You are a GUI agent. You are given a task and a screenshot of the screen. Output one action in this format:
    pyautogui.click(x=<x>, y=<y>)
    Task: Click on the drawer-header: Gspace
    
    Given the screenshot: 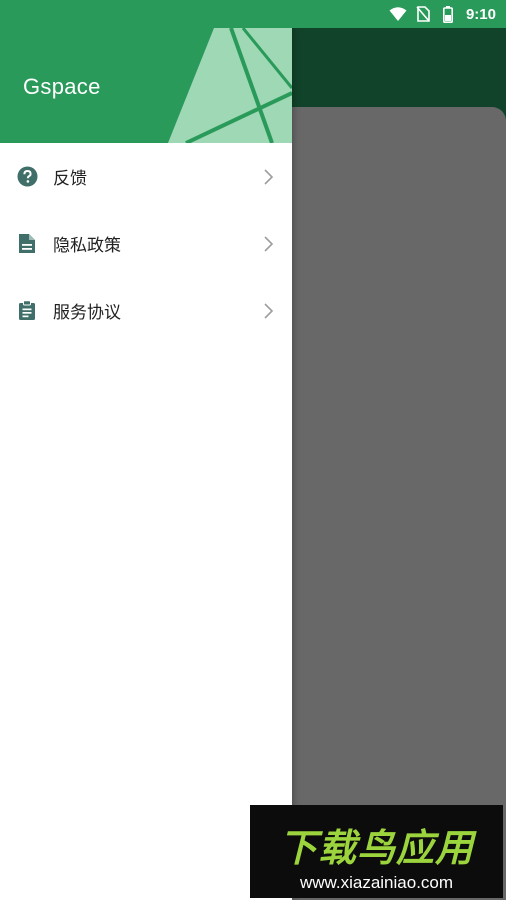 What is the action you would take?
    pyautogui.click(x=146, y=85)
    